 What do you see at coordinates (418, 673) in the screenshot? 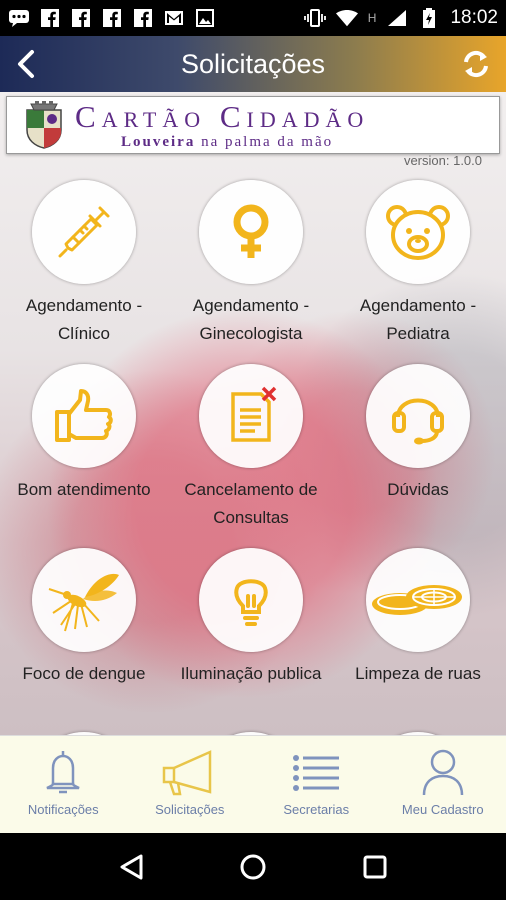
I see `service-label: Limpeza de ruas` at bounding box center [418, 673].